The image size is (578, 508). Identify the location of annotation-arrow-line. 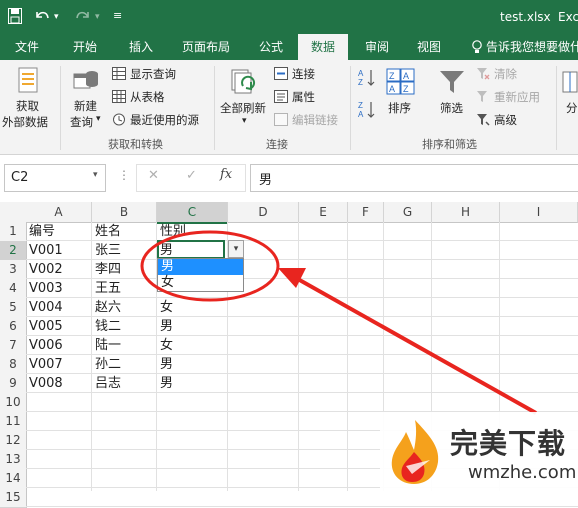
(416, 345).